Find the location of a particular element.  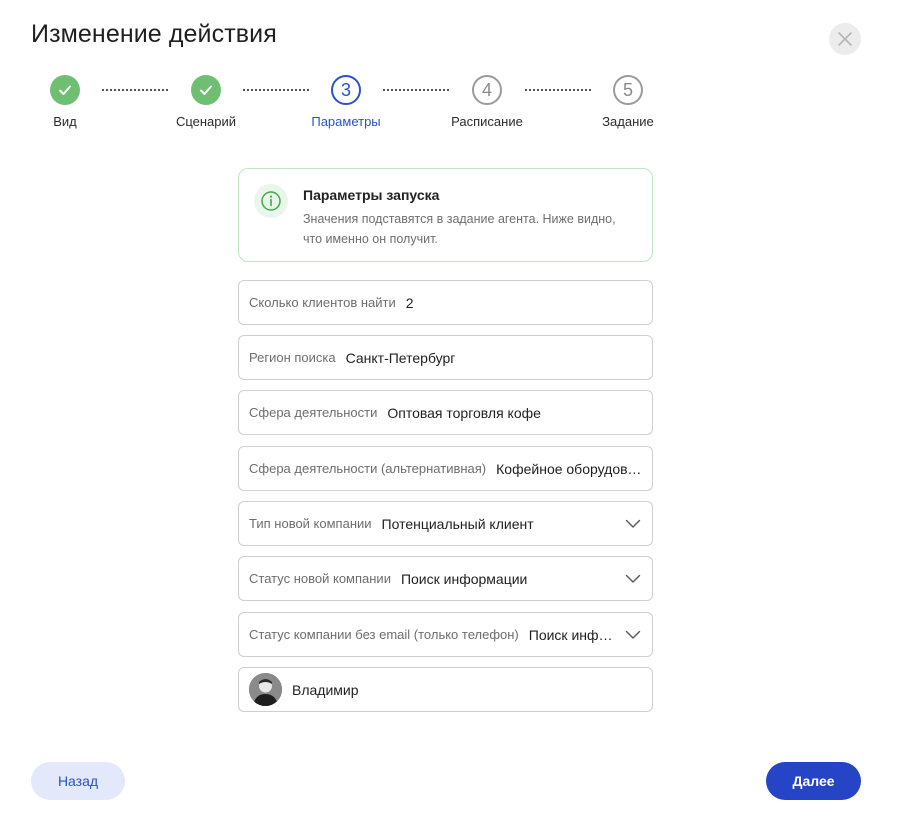

field-label: Сколько клиентов найти is located at coordinates (322, 302).